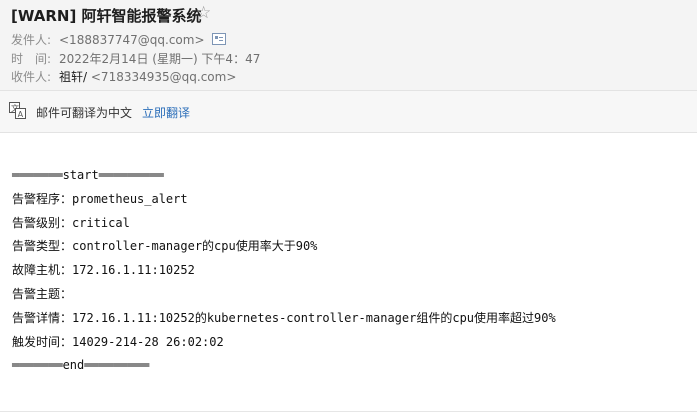 The width and height of the screenshot is (697, 414). I want to click on content-line: 告警类型：controller-manager的cpu使用率大于90%, so click(284, 247).